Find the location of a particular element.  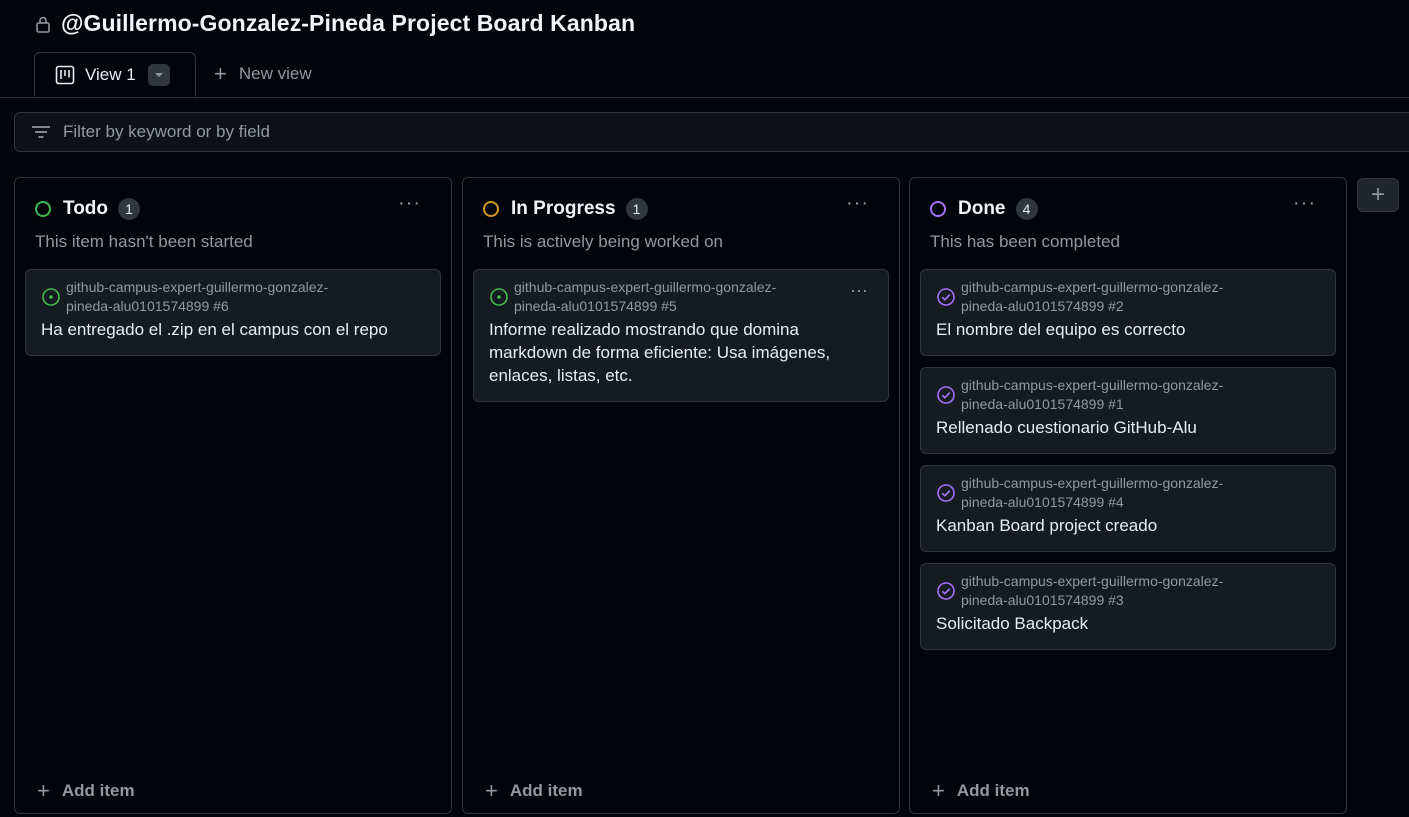

tab-view-1: View 1 is located at coordinates (115, 74).